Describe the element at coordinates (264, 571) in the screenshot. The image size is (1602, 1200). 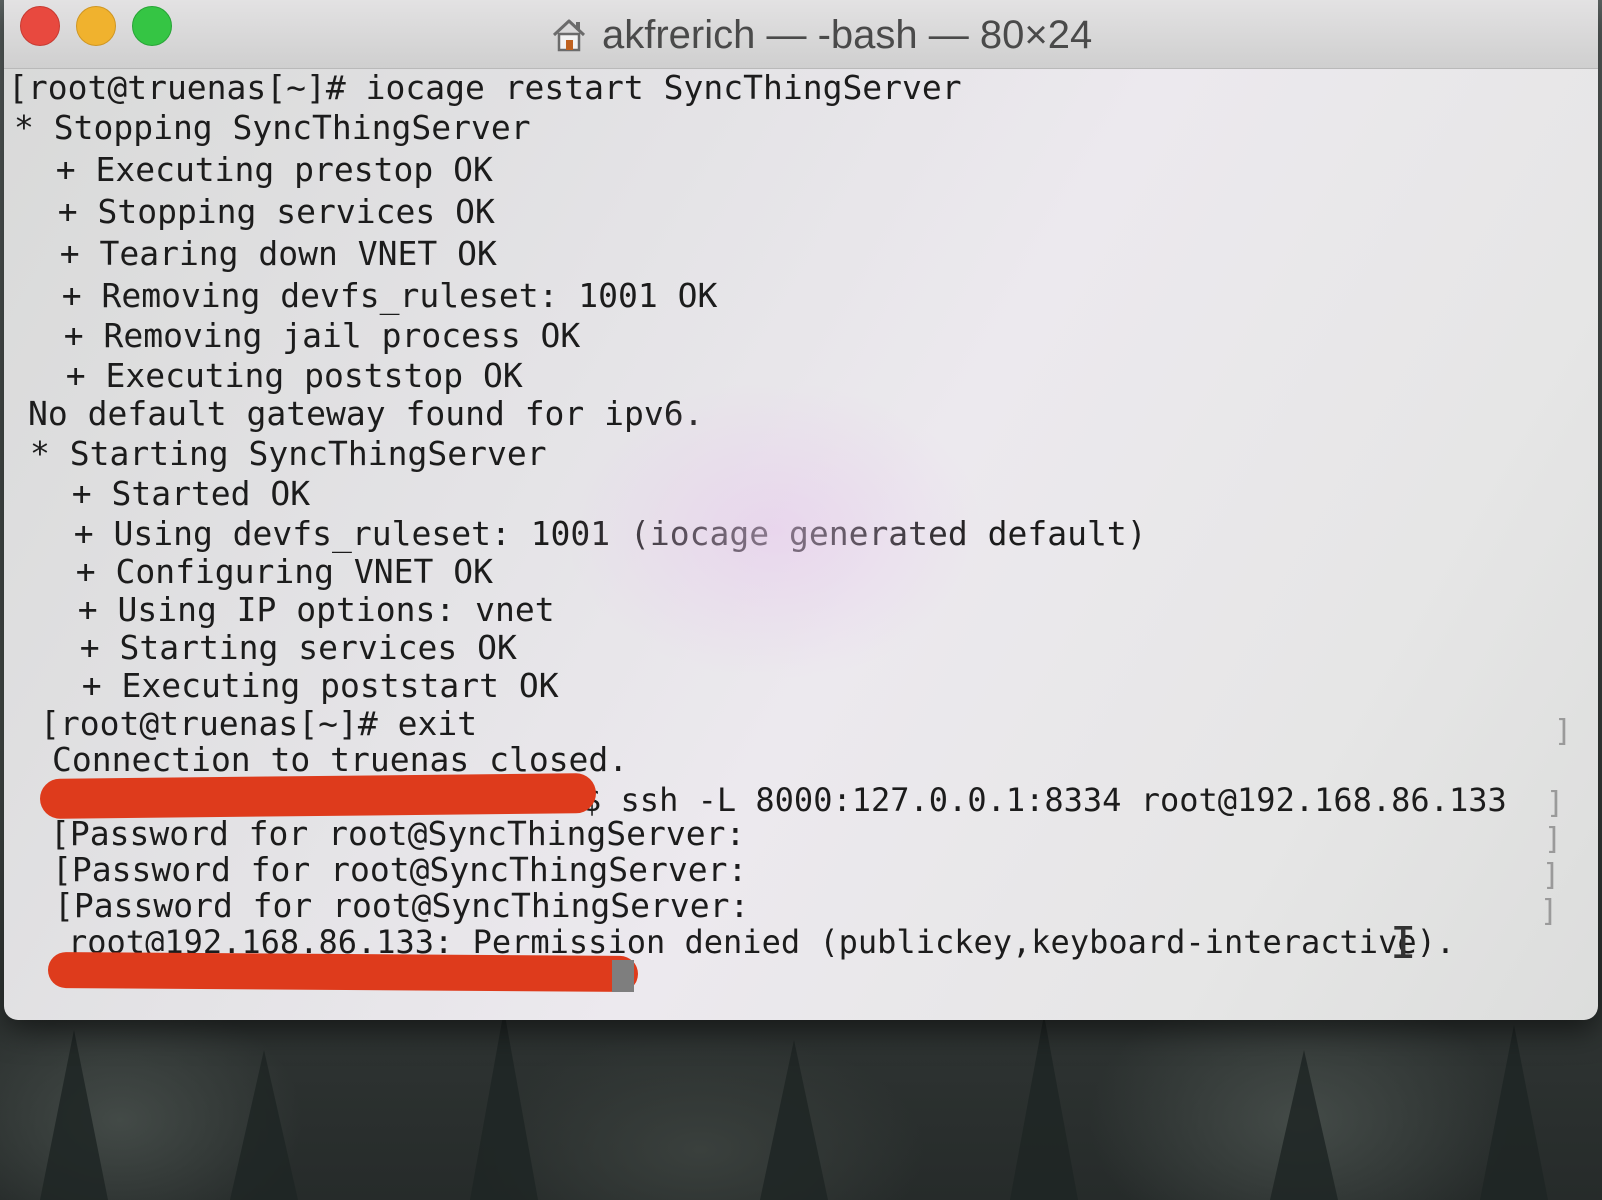
I see `terminal-line: + Configuring VNET OK` at that location.